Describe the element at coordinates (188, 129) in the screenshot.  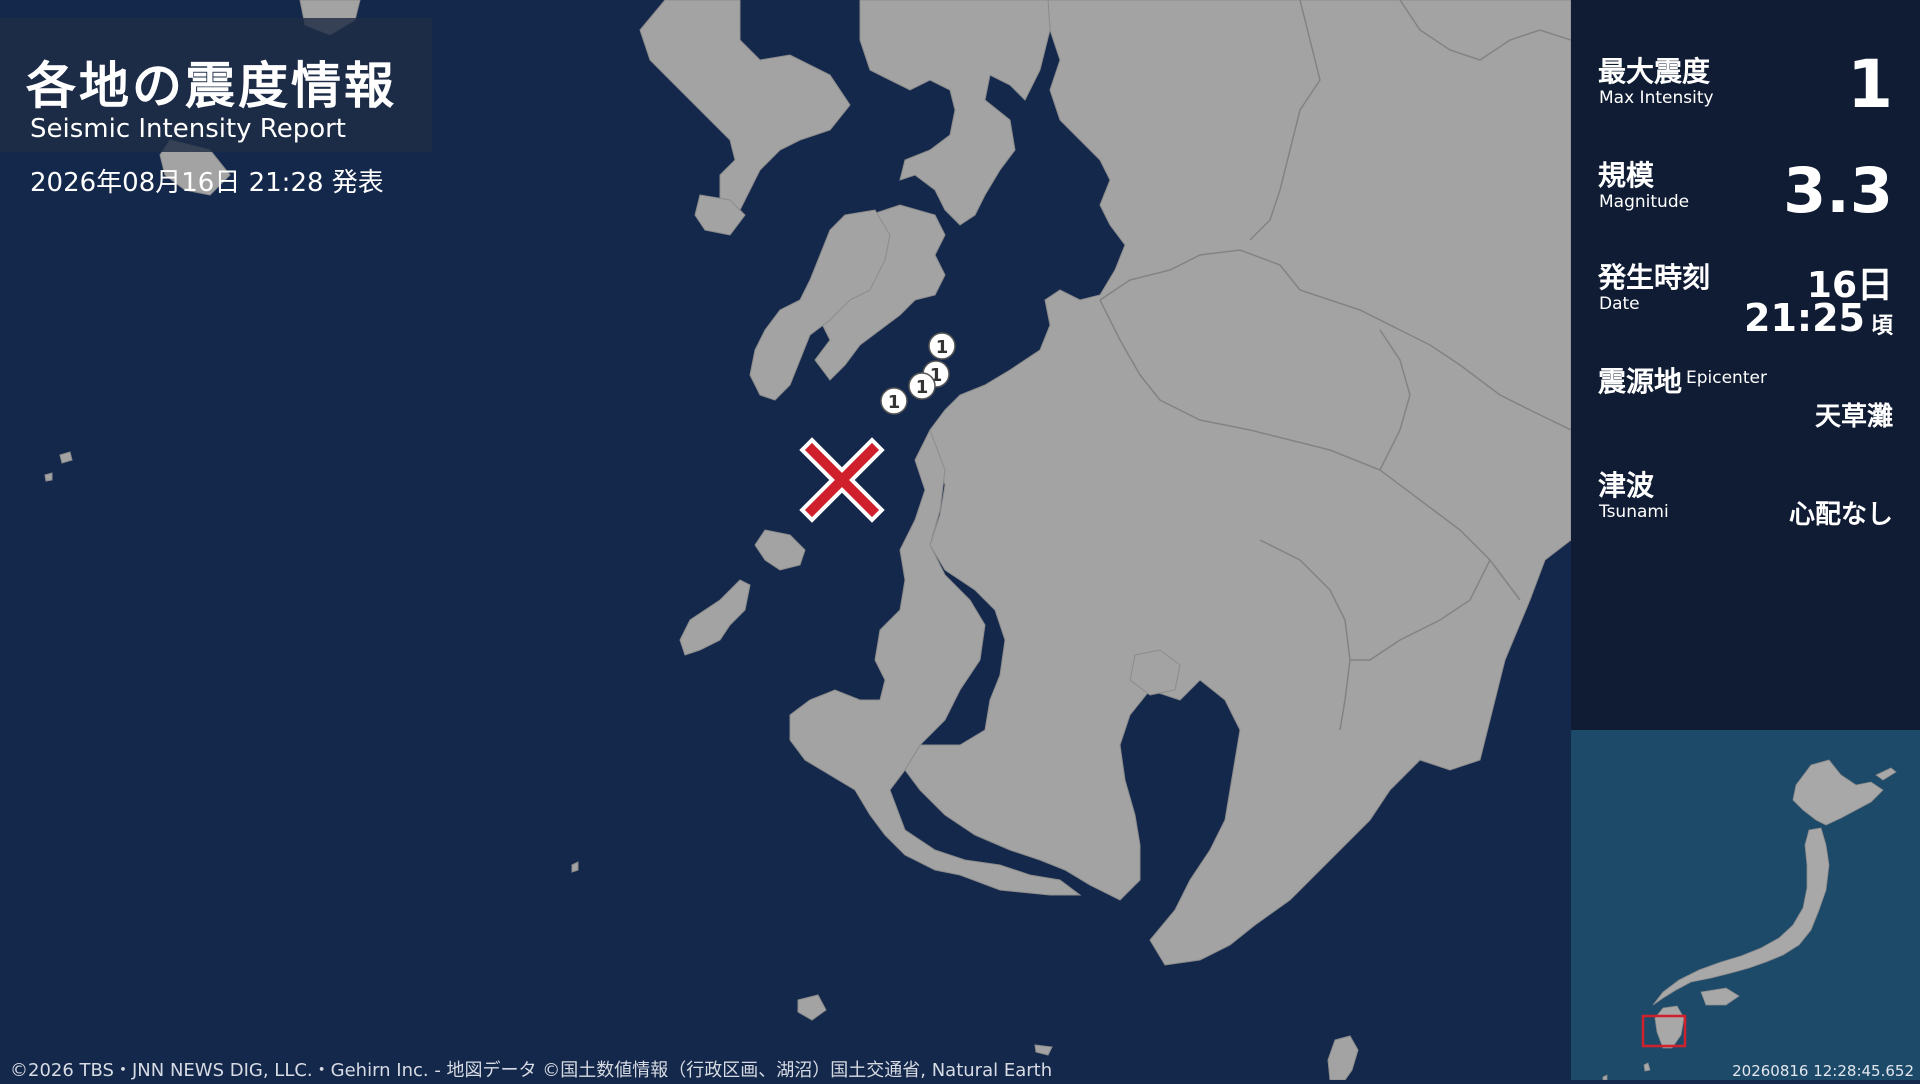
I see `page-subtitle: Seismic Intensity Report` at that location.